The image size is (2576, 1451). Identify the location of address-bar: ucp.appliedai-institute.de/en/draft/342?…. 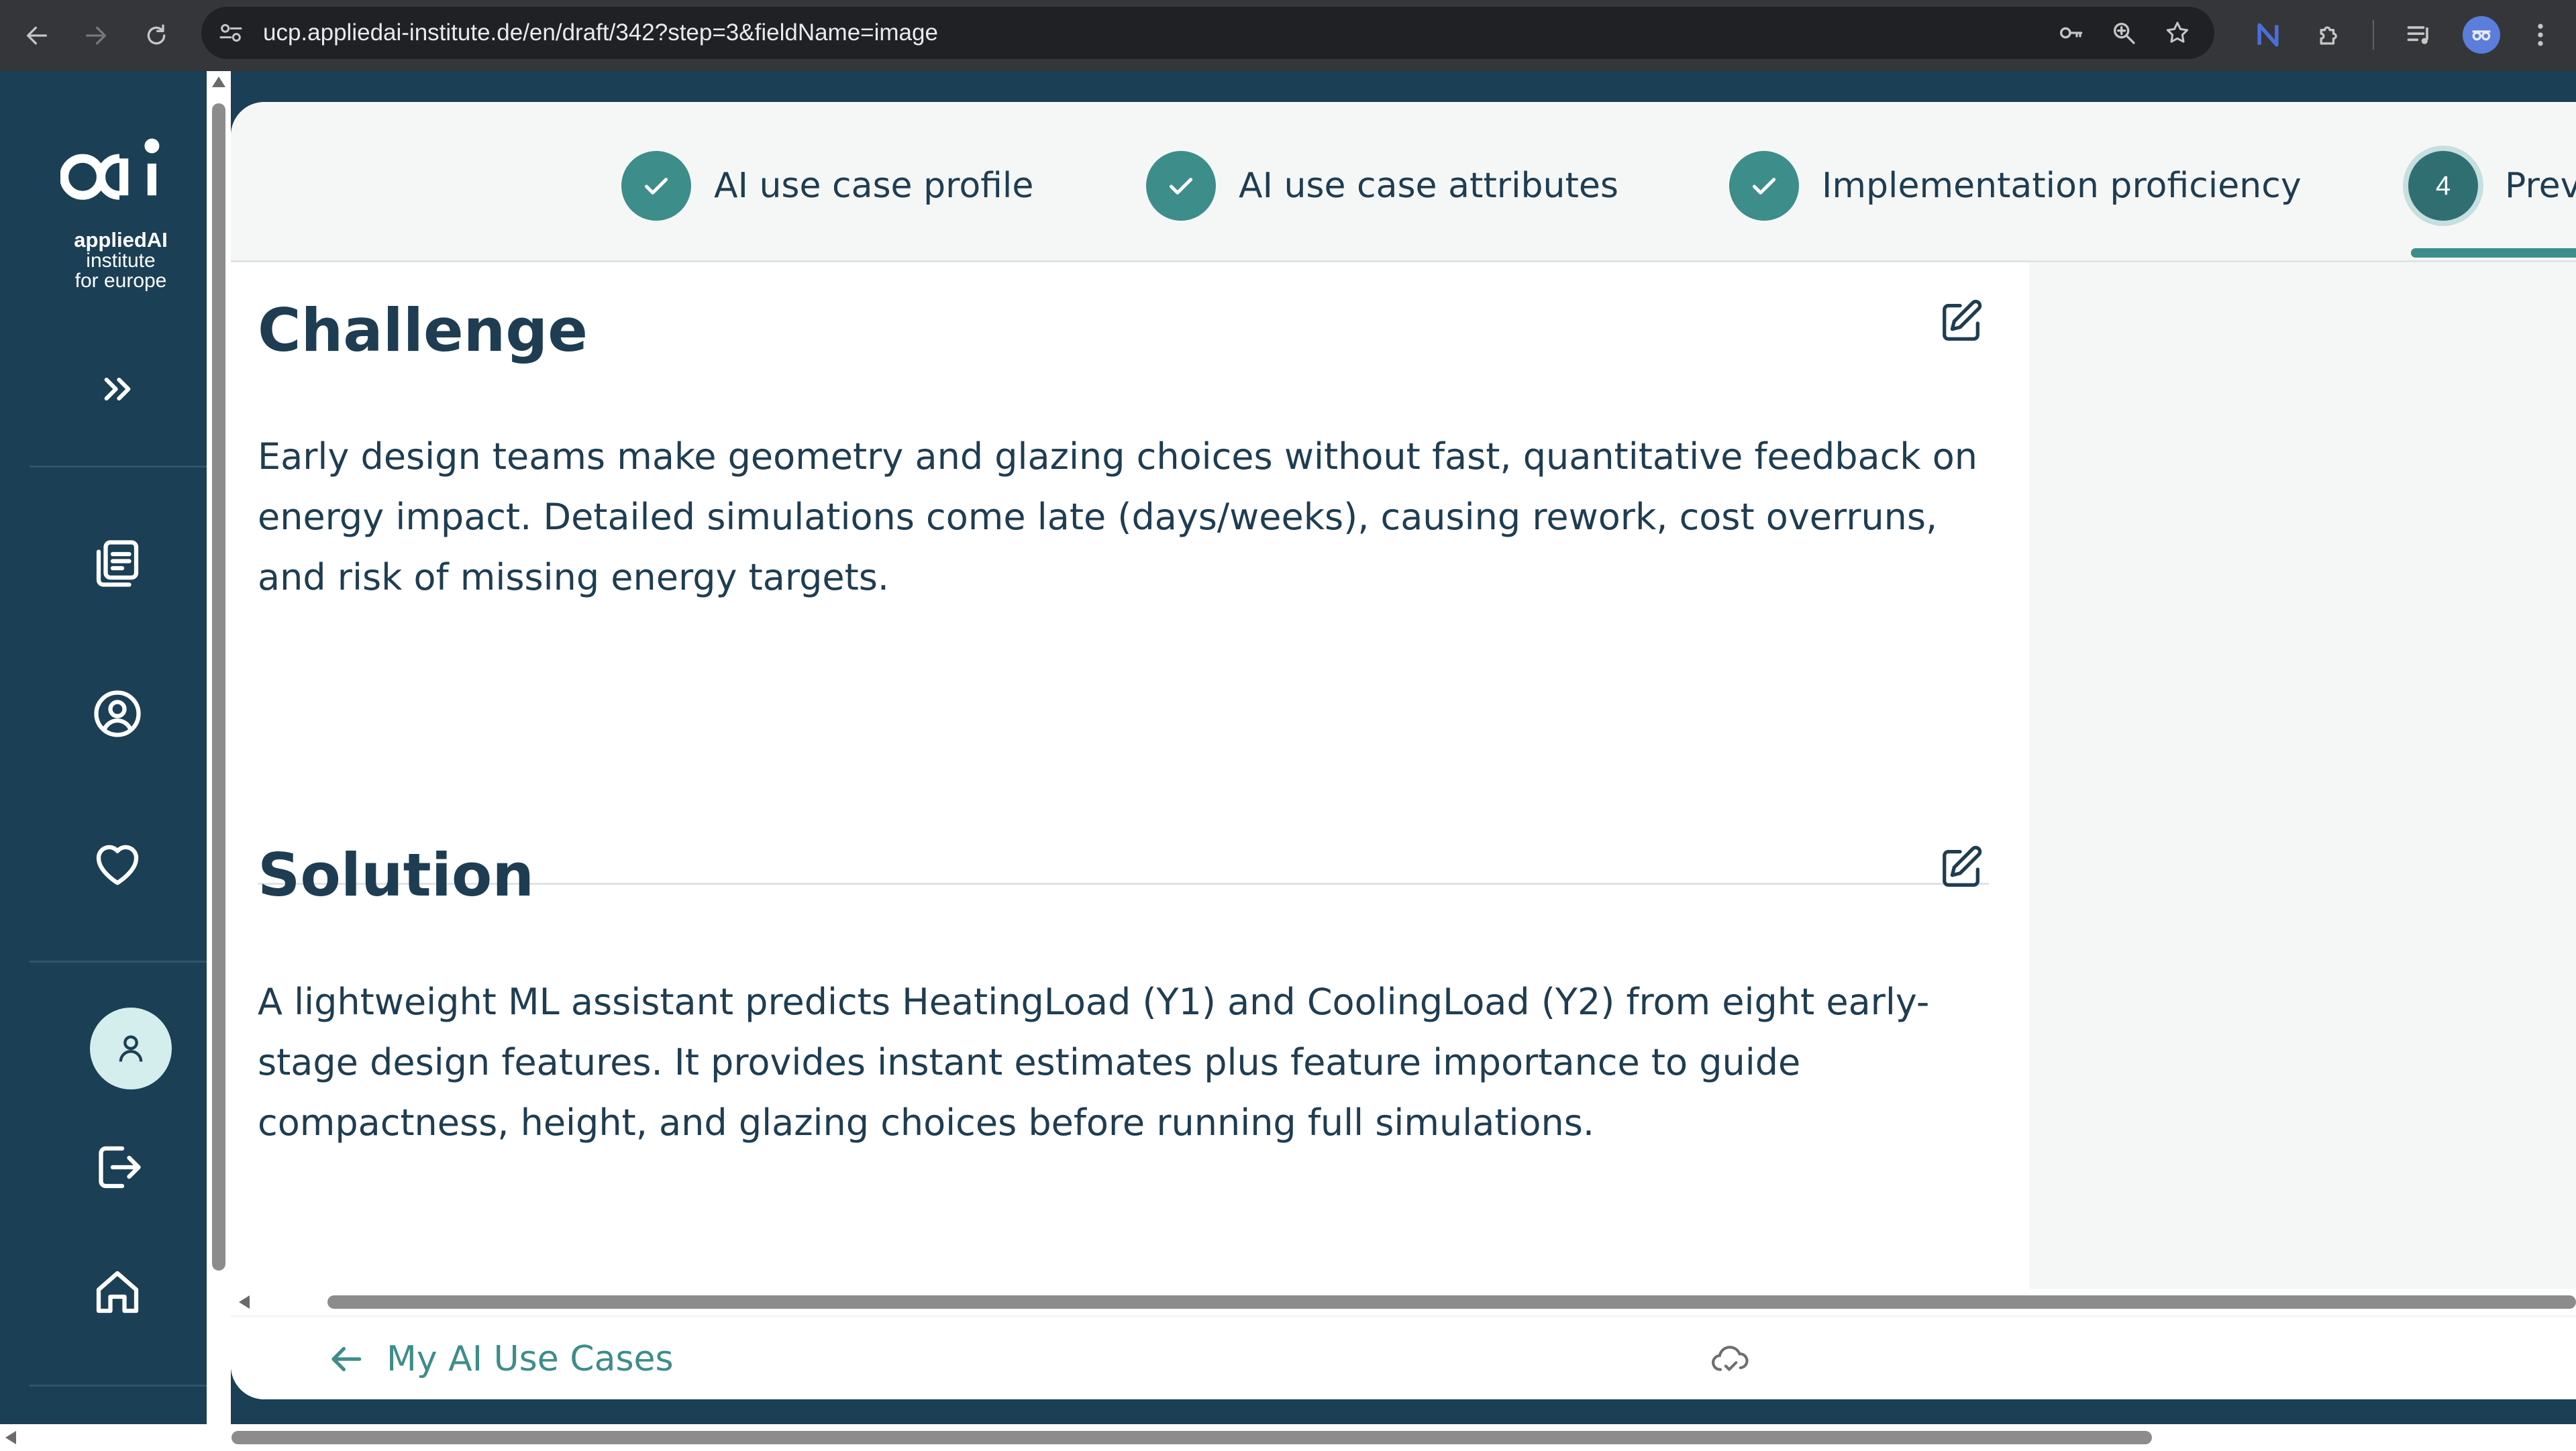
(1207, 33).